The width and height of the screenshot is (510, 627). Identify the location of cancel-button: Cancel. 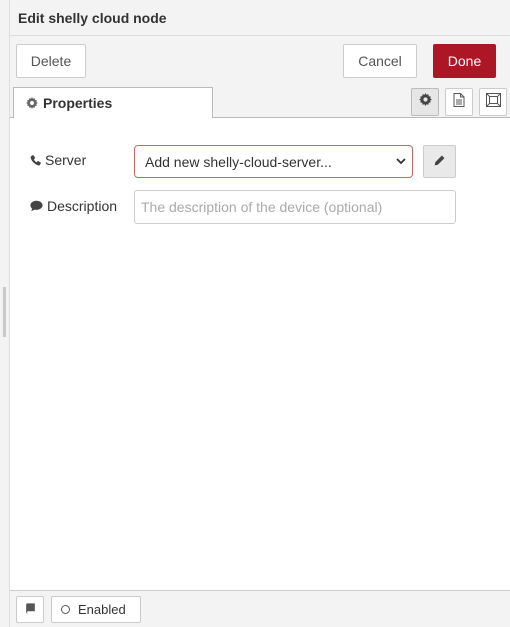
(380, 61).